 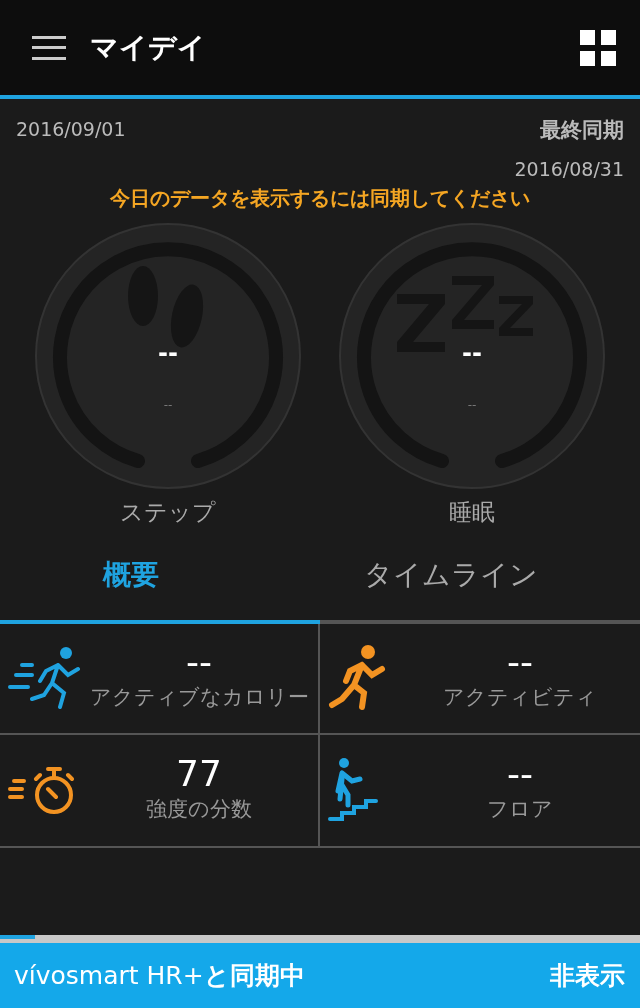 What do you see at coordinates (598, 47) in the screenshot?
I see `grid-icon` at bounding box center [598, 47].